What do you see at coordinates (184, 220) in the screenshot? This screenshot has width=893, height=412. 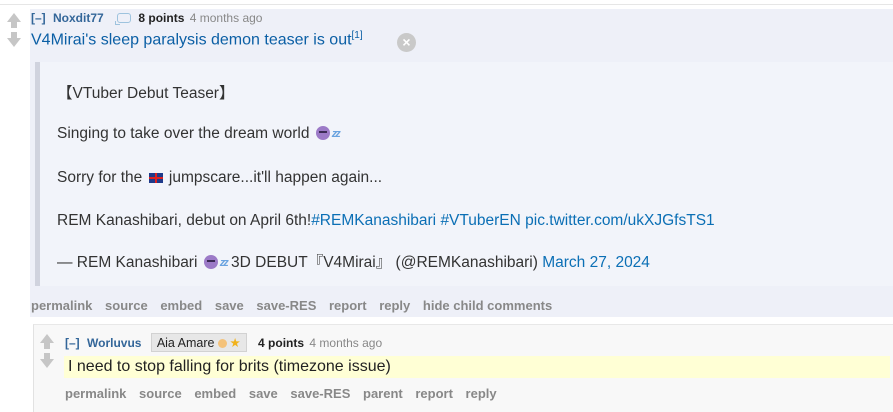 I see `quote-line-4-text: REM Kanashibari, debut on April 6th!` at bounding box center [184, 220].